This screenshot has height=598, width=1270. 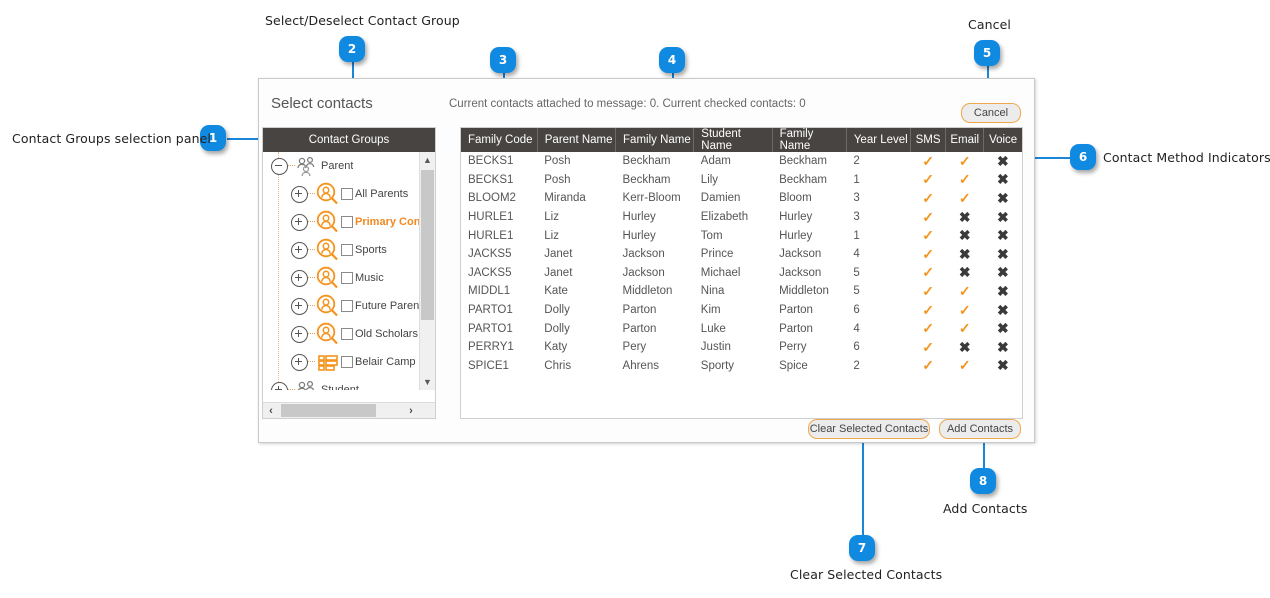 What do you see at coordinates (352, 49) in the screenshot?
I see `callout-badge-2-number: 2` at bounding box center [352, 49].